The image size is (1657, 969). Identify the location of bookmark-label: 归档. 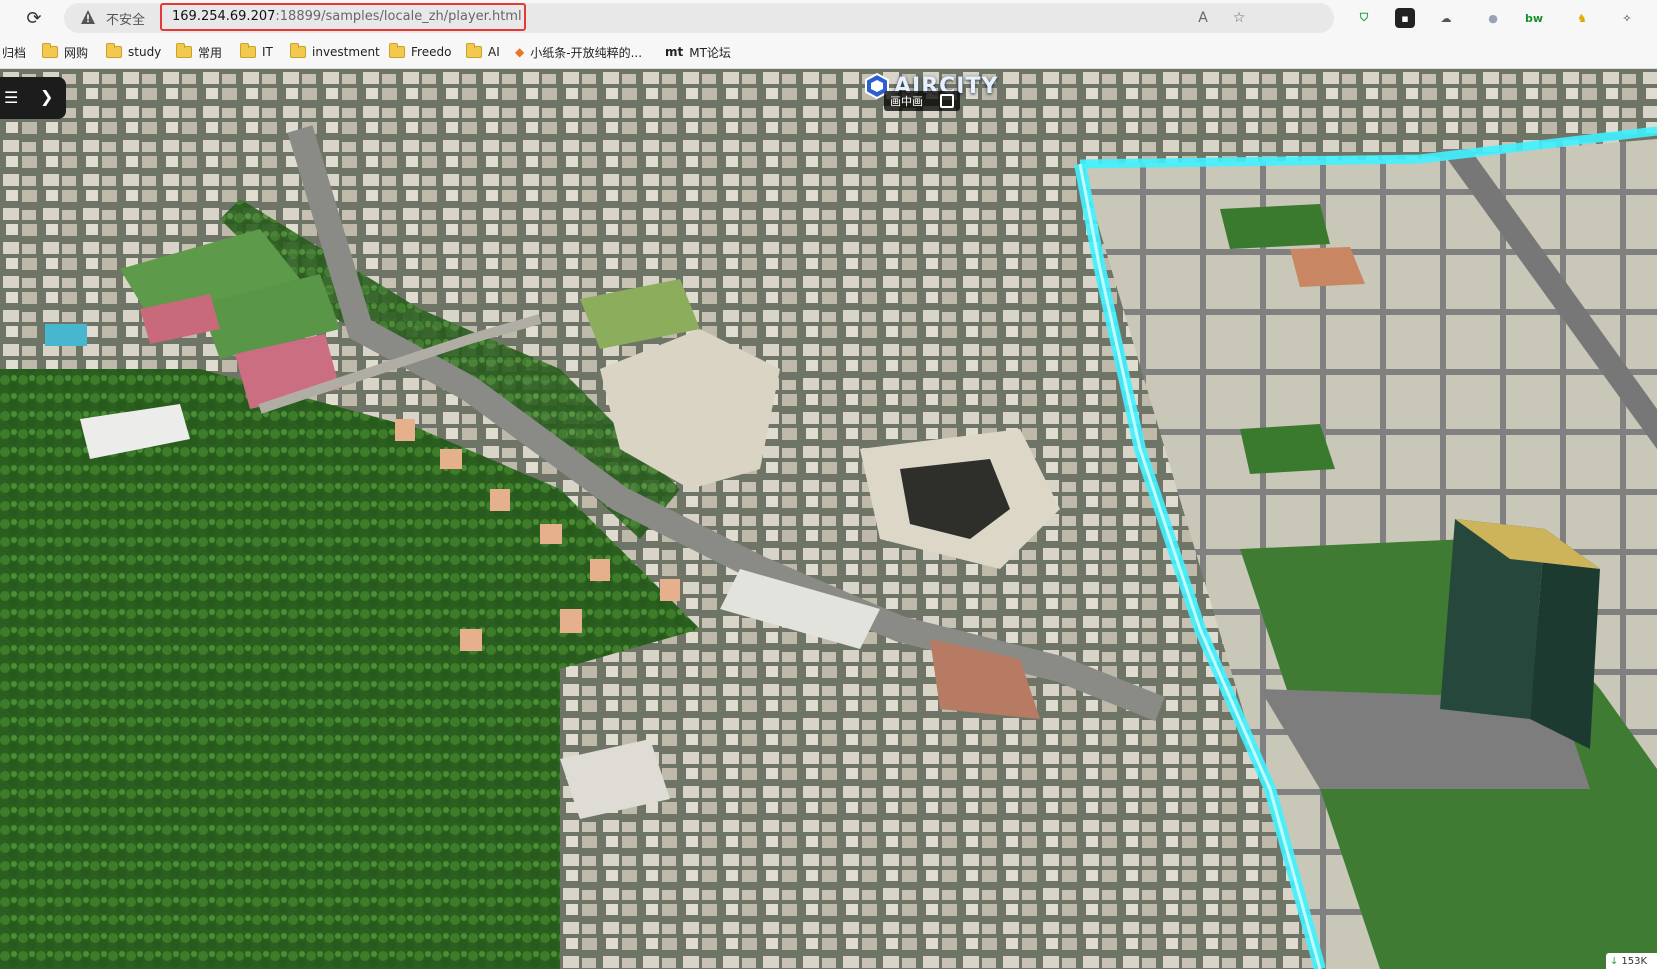
(14, 52).